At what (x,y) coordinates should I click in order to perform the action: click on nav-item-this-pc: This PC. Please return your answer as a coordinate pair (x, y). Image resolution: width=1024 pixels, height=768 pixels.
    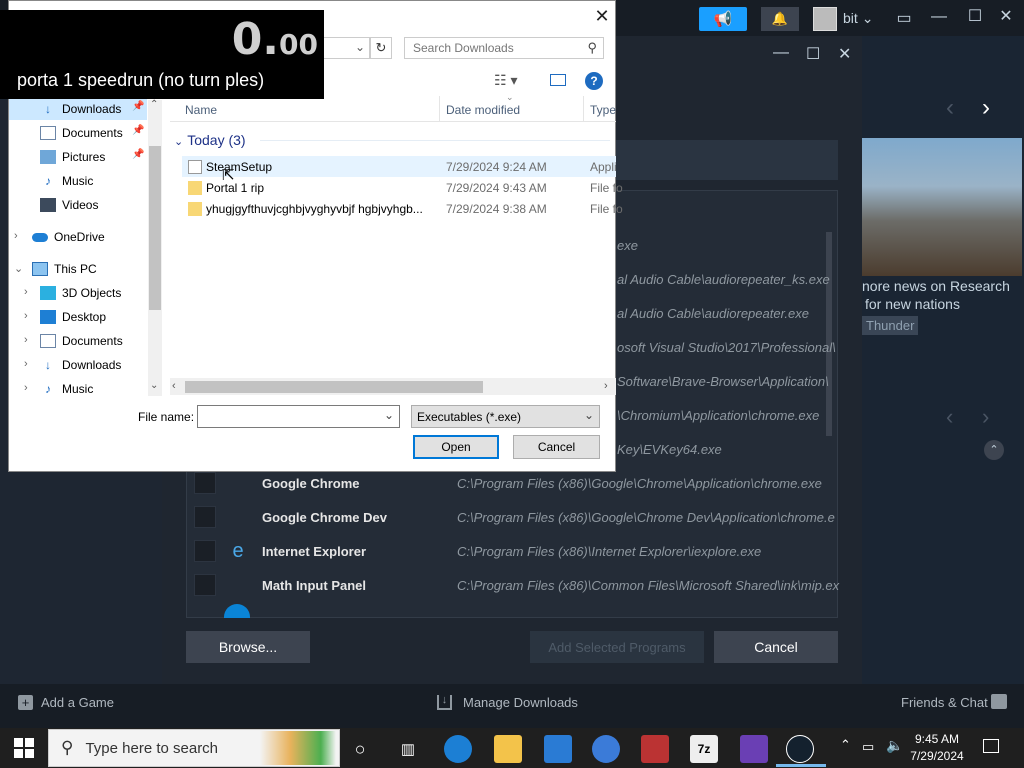
    Looking at the image, I should click on (64, 269).